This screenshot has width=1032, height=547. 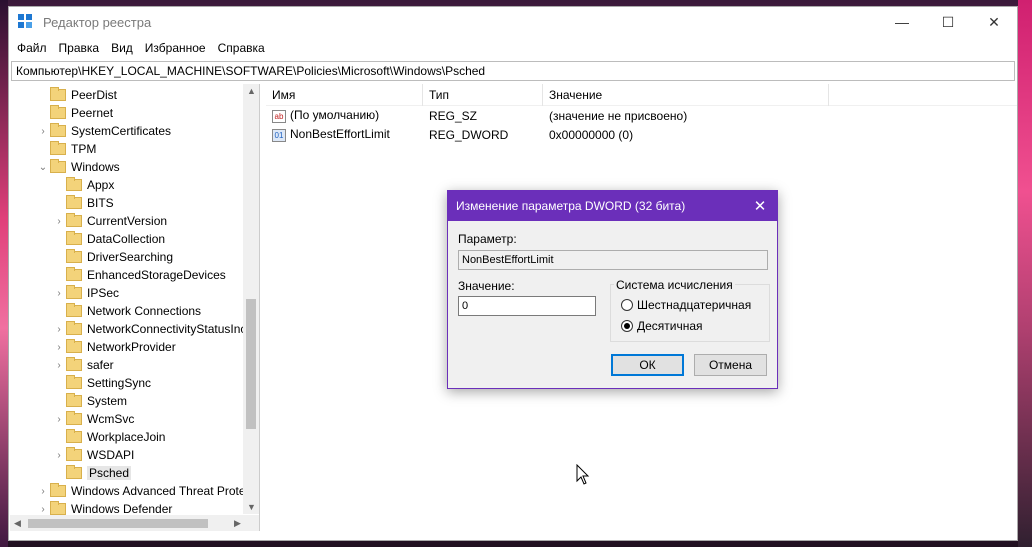 What do you see at coordinates (760, 206) in the screenshot?
I see `dialog-close-button: ✕` at bounding box center [760, 206].